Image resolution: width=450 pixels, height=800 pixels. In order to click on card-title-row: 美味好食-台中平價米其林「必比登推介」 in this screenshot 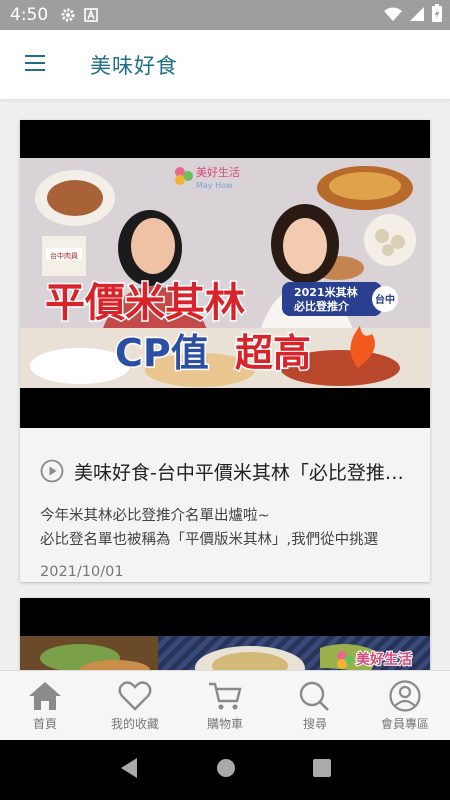, I will do `click(225, 461)`.